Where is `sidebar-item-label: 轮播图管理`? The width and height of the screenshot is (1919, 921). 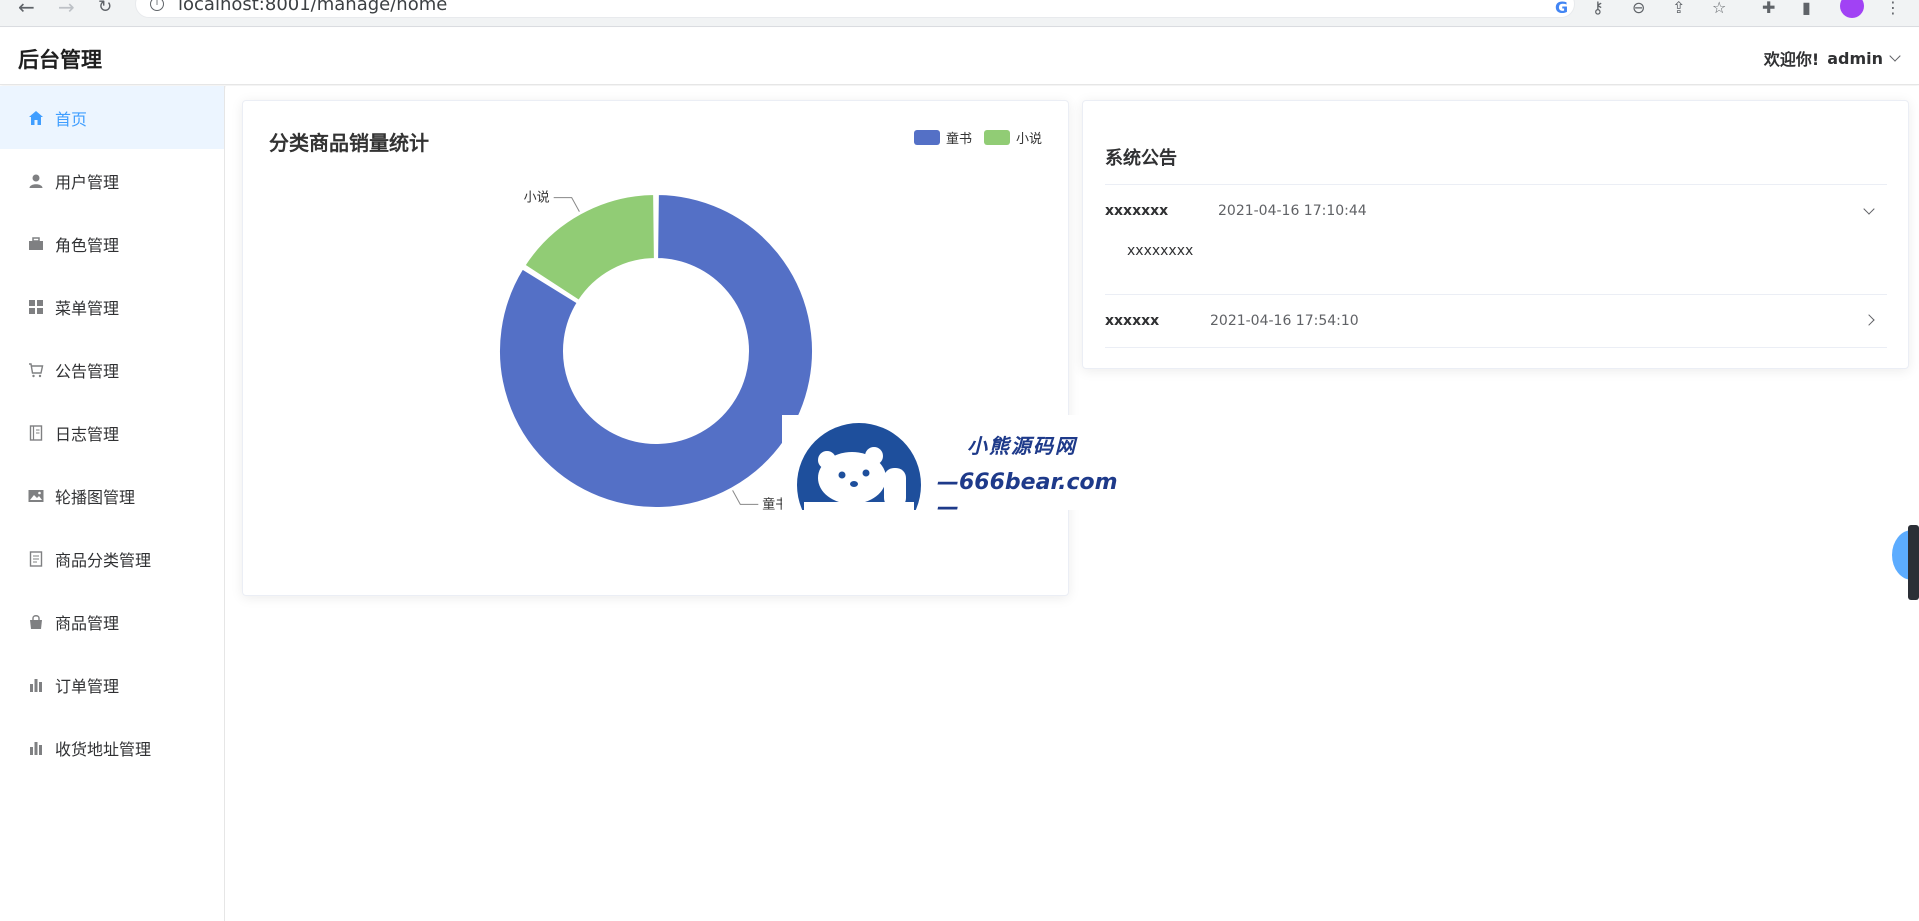 sidebar-item-label: 轮播图管理 is located at coordinates (95, 497).